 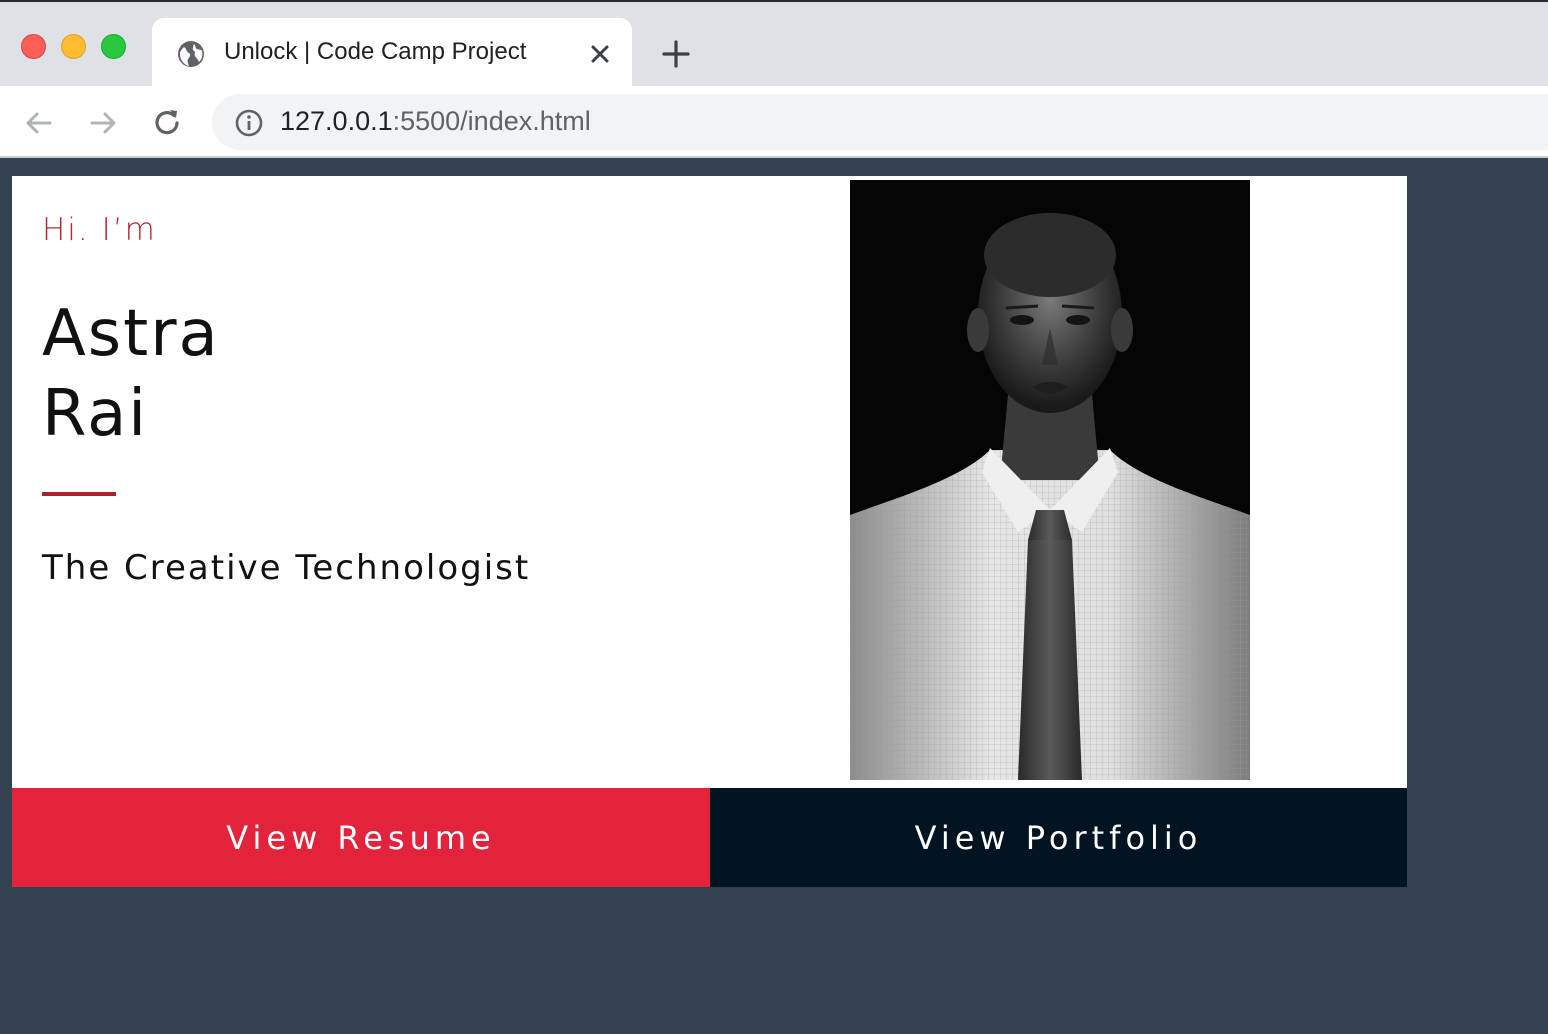 What do you see at coordinates (167, 123) in the screenshot?
I see `reload-icon` at bounding box center [167, 123].